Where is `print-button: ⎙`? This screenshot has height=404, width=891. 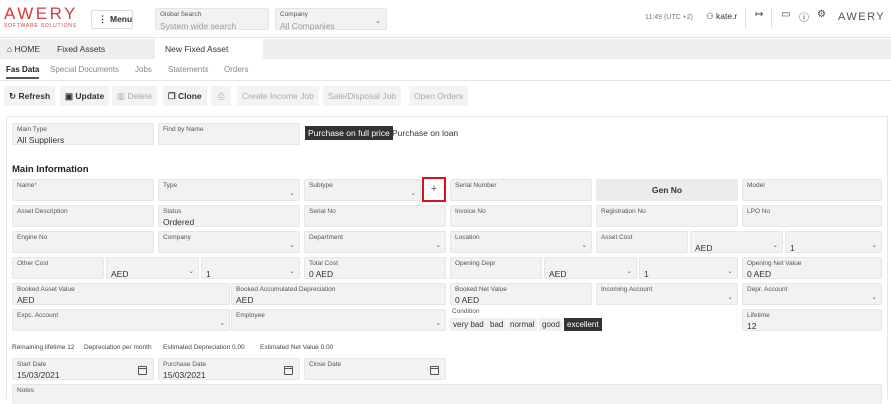
print-button: ⎙ is located at coordinates (221, 96).